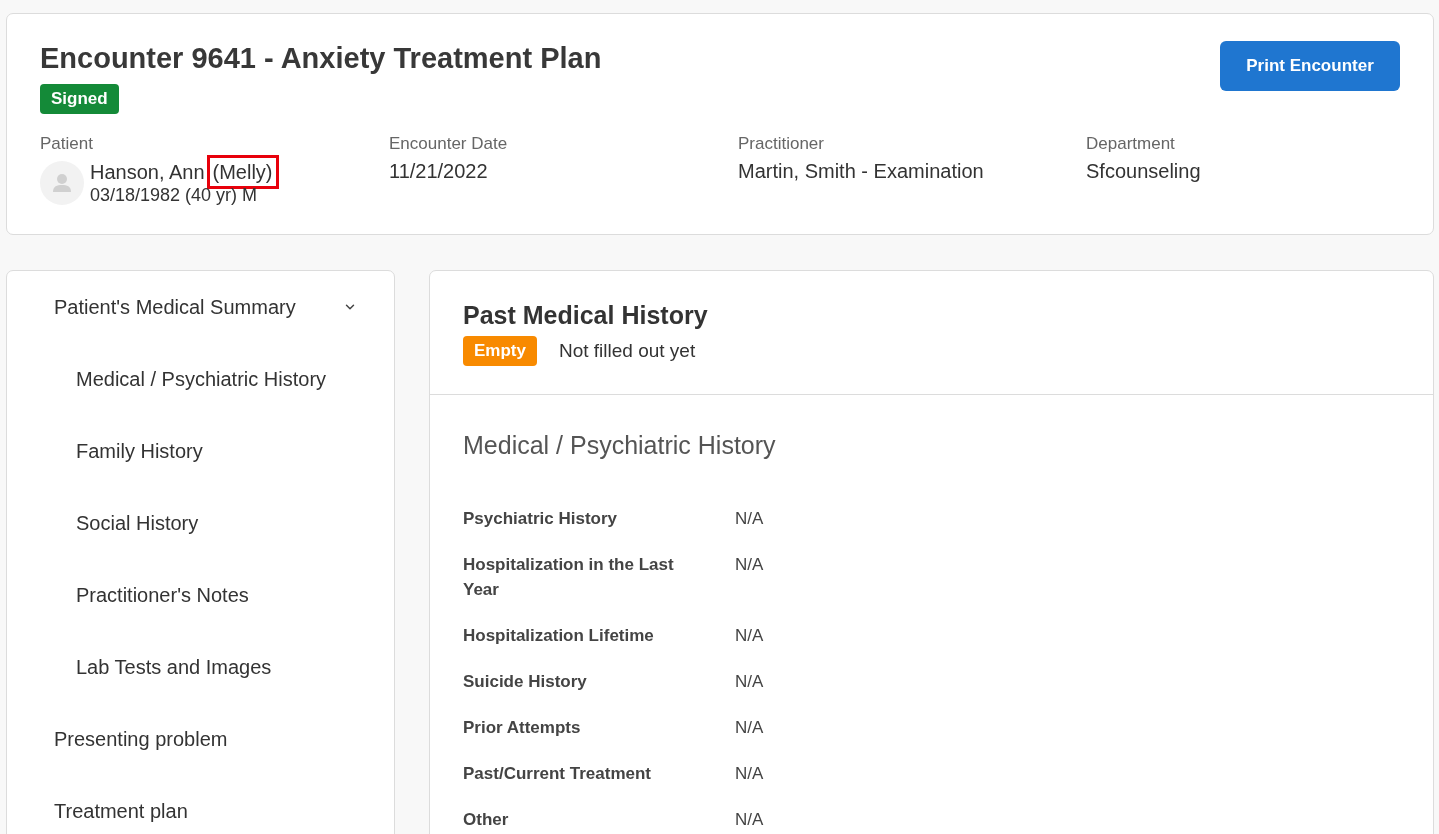 This screenshot has height=834, width=1439. Describe the element at coordinates (162, 595) in the screenshot. I see `sidebar-subitem: Practitioner's Notes` at that location.